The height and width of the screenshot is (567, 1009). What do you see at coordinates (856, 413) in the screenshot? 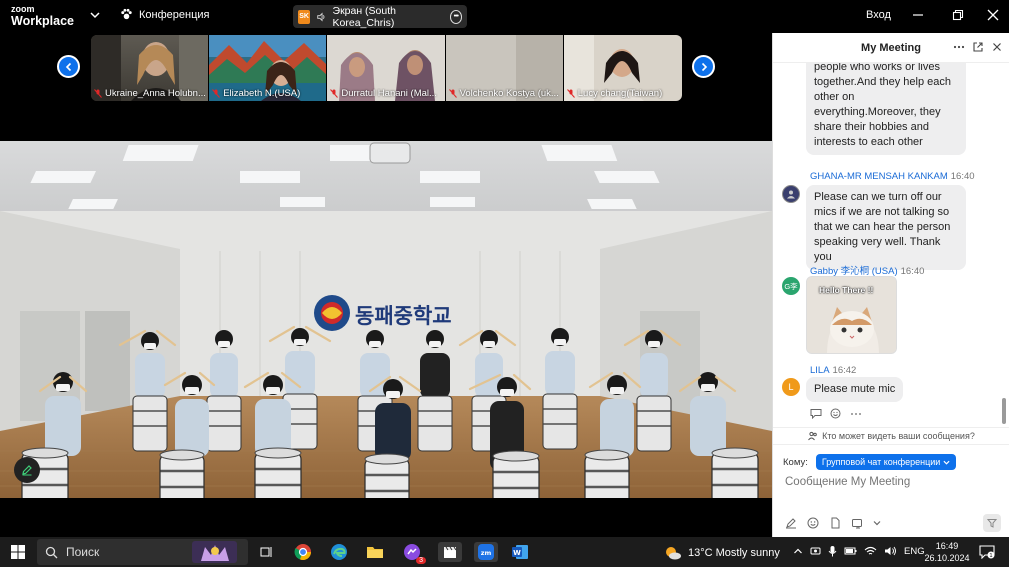
I see `more-actions-icon` at bounding box center [856, 413].